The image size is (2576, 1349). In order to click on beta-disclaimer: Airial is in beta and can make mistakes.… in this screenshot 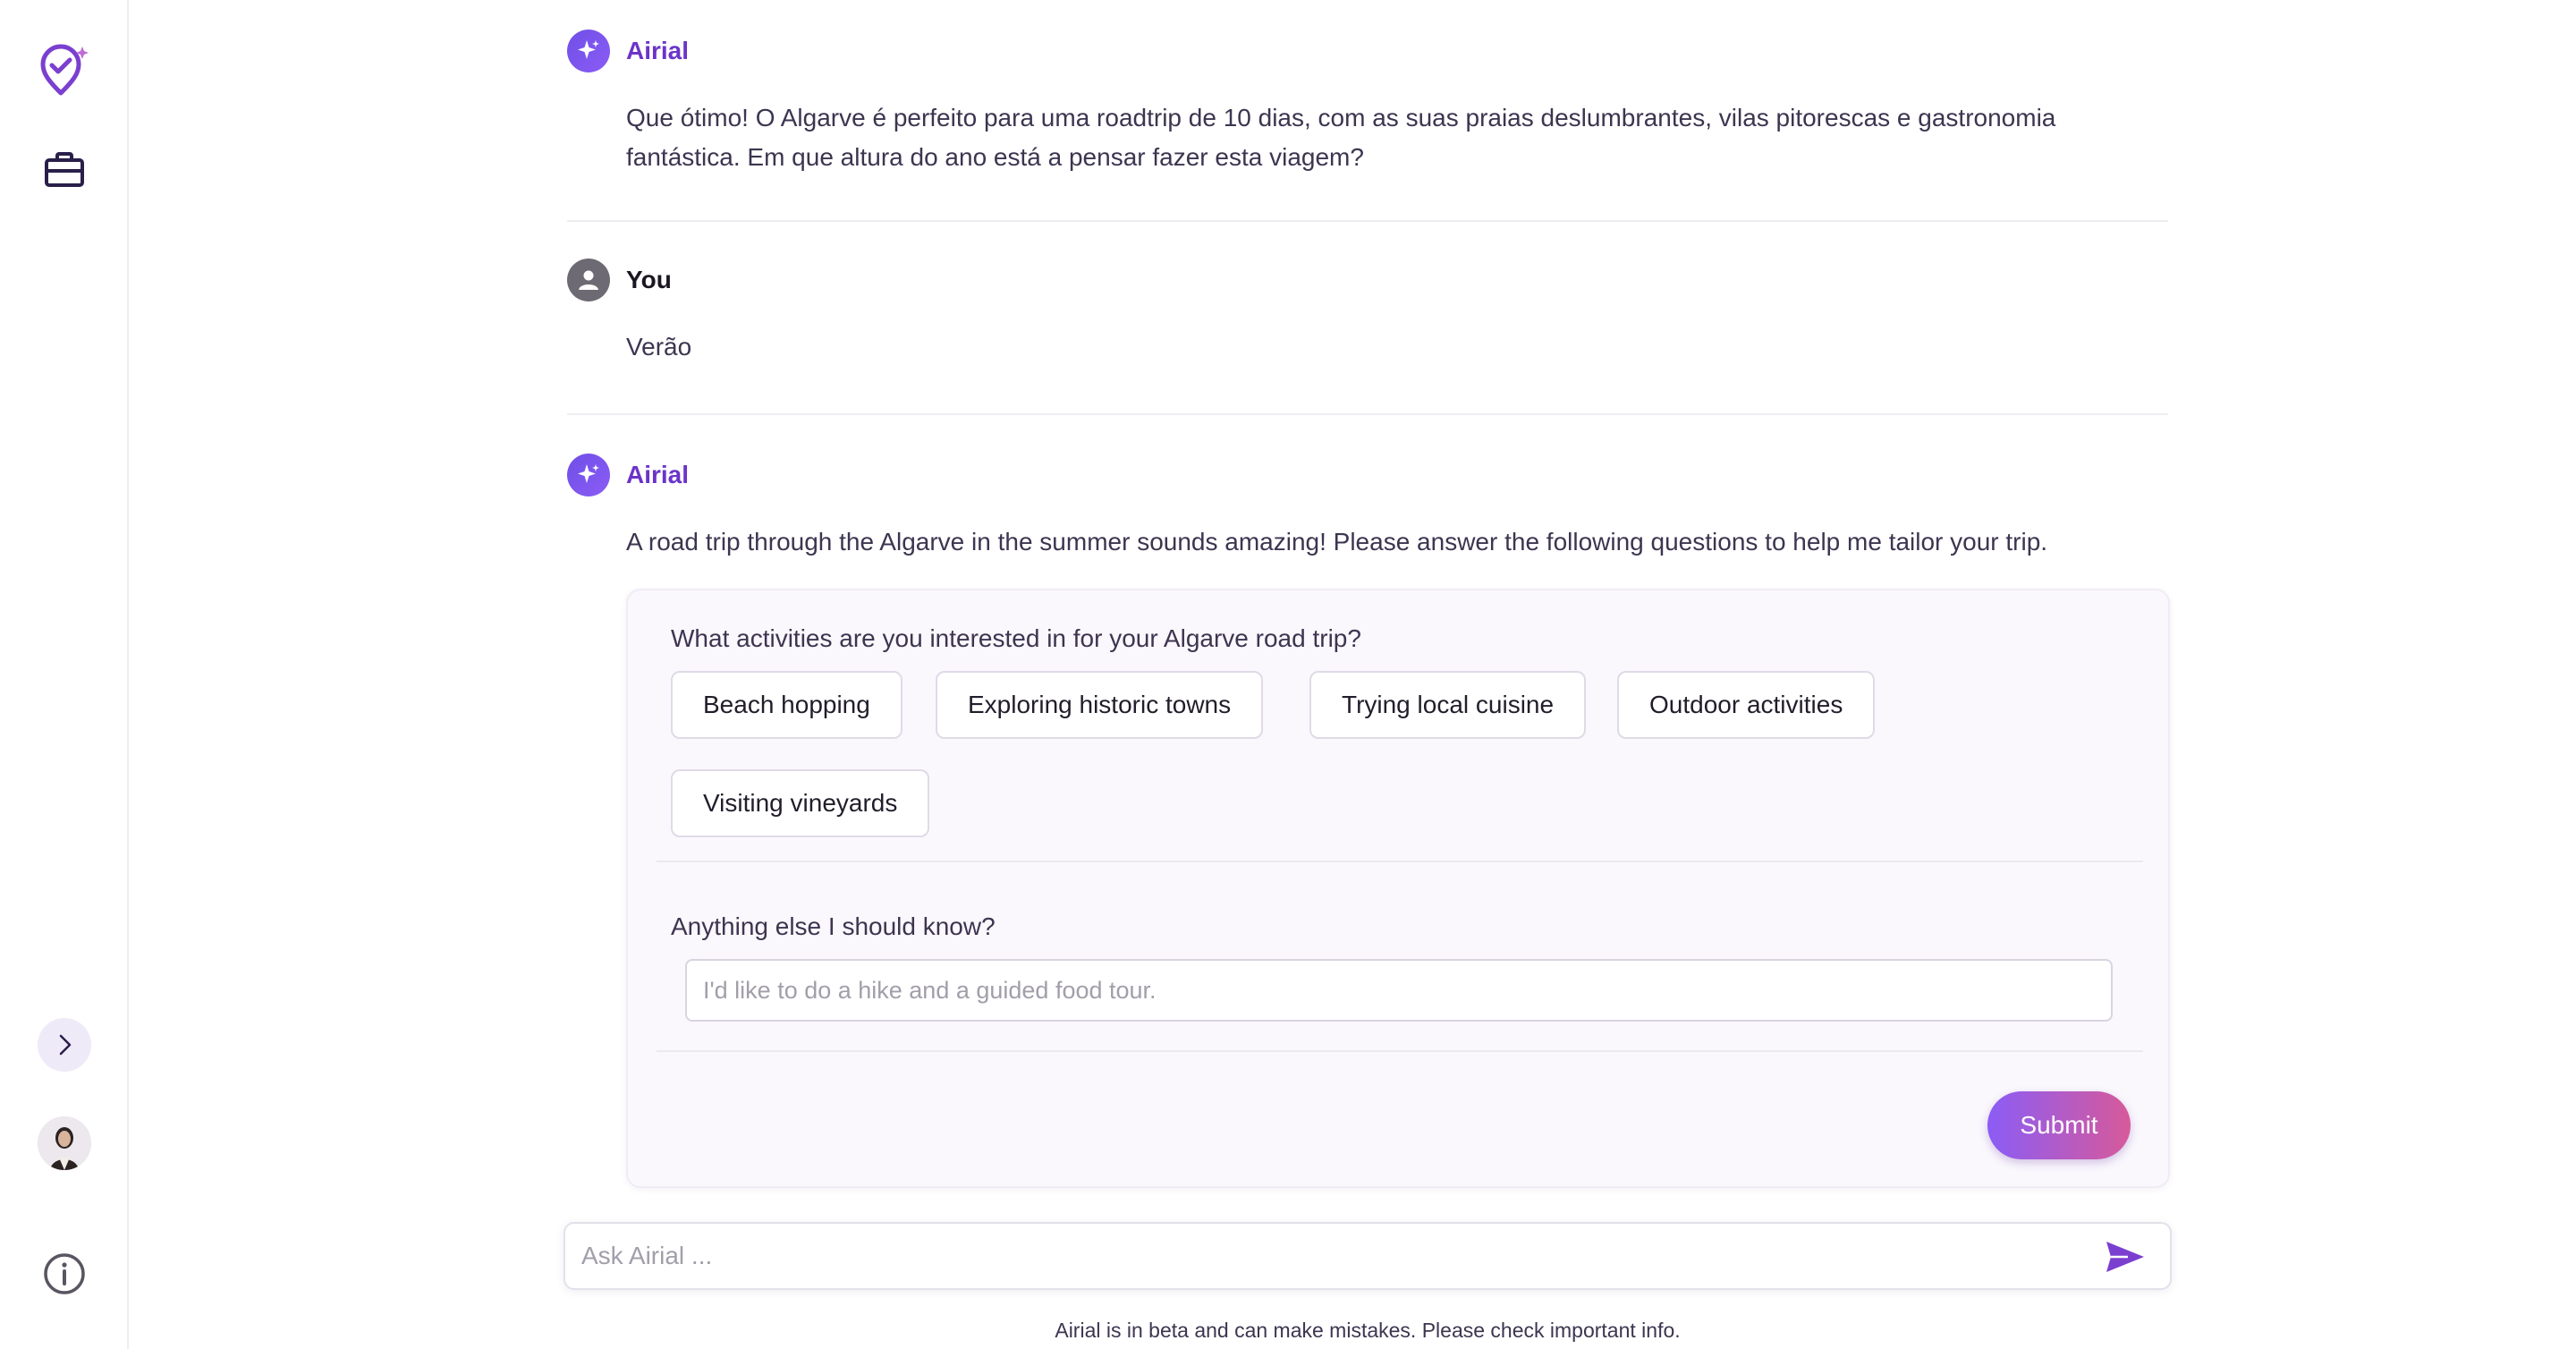, I will do `click(1368, 1330)`.